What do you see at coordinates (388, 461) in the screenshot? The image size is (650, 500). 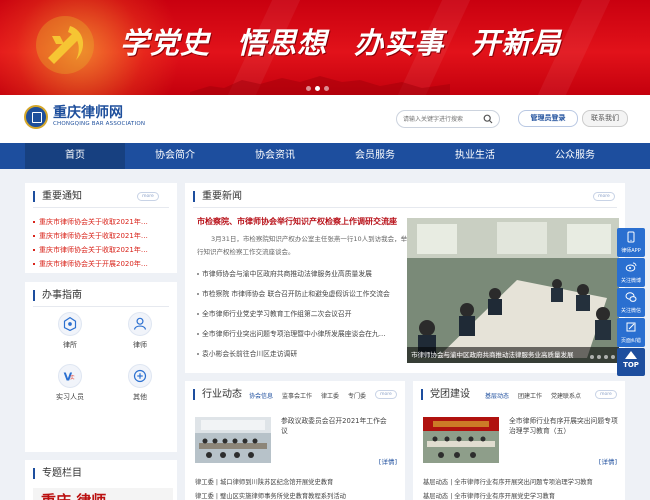 I see `industry-detail-link: [详情]` at bounding box center [388, 461].